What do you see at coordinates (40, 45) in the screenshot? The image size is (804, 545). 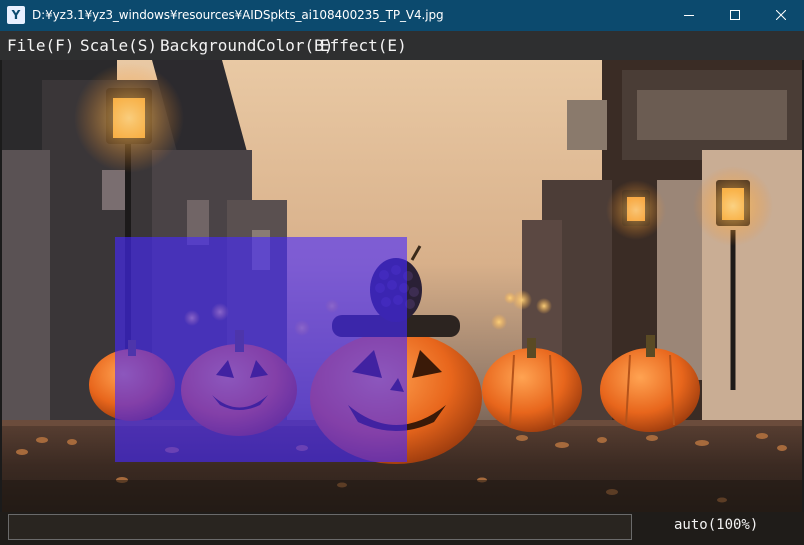 I see `menu-file: File(F)` at bounding box center [40, 45].